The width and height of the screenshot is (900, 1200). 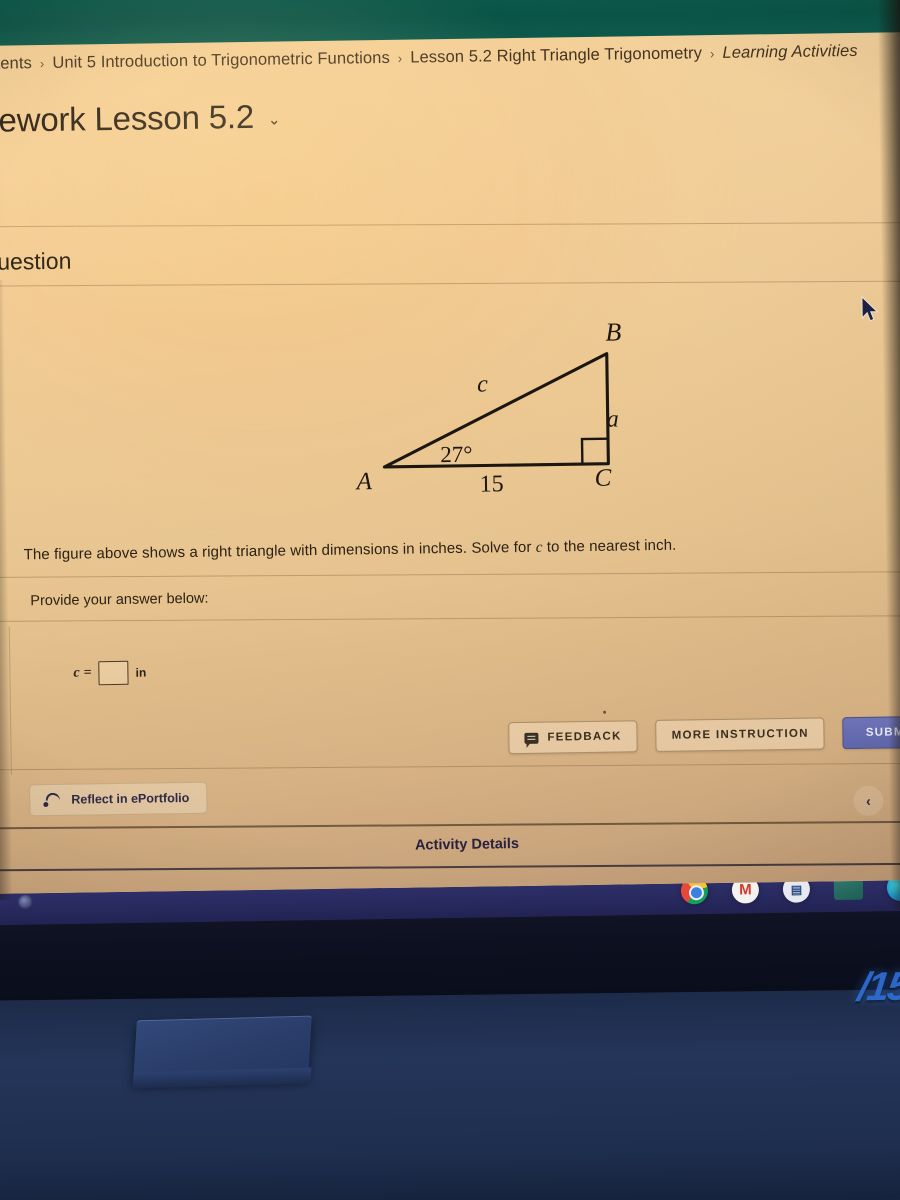 I want to click on page-title-text: mework Lesson 5.2, so click(x=127, y=118).